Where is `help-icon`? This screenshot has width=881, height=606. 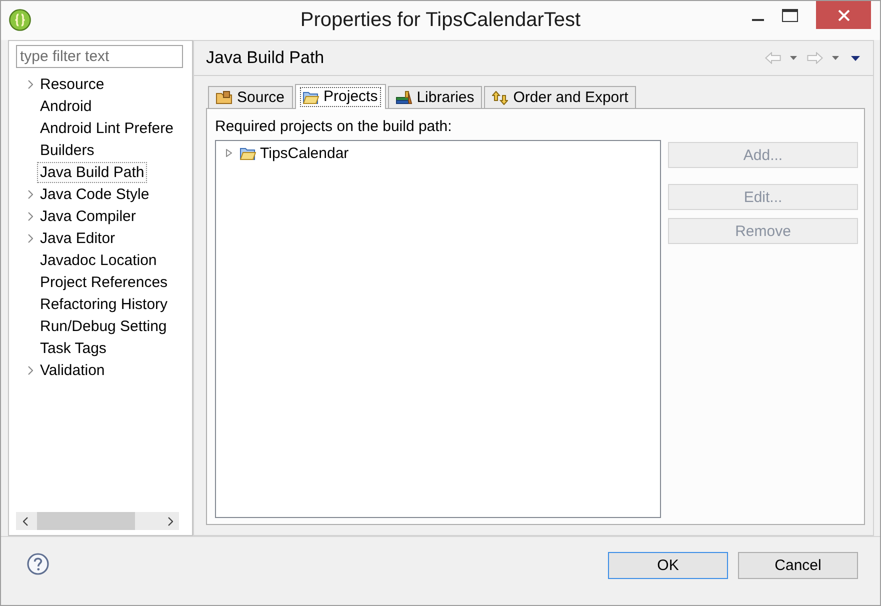 help-icon is located at coordinates (38, 564).